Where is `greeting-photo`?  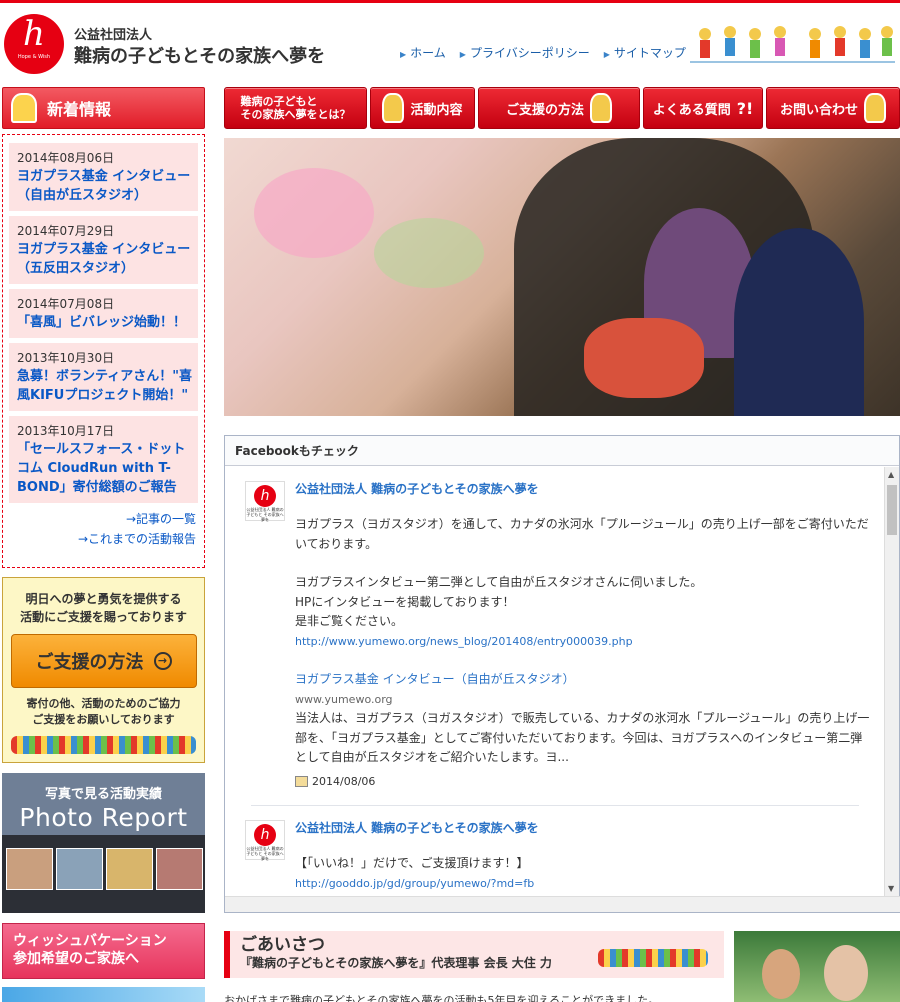 greeting-photo is located at coordinates (817, 966).